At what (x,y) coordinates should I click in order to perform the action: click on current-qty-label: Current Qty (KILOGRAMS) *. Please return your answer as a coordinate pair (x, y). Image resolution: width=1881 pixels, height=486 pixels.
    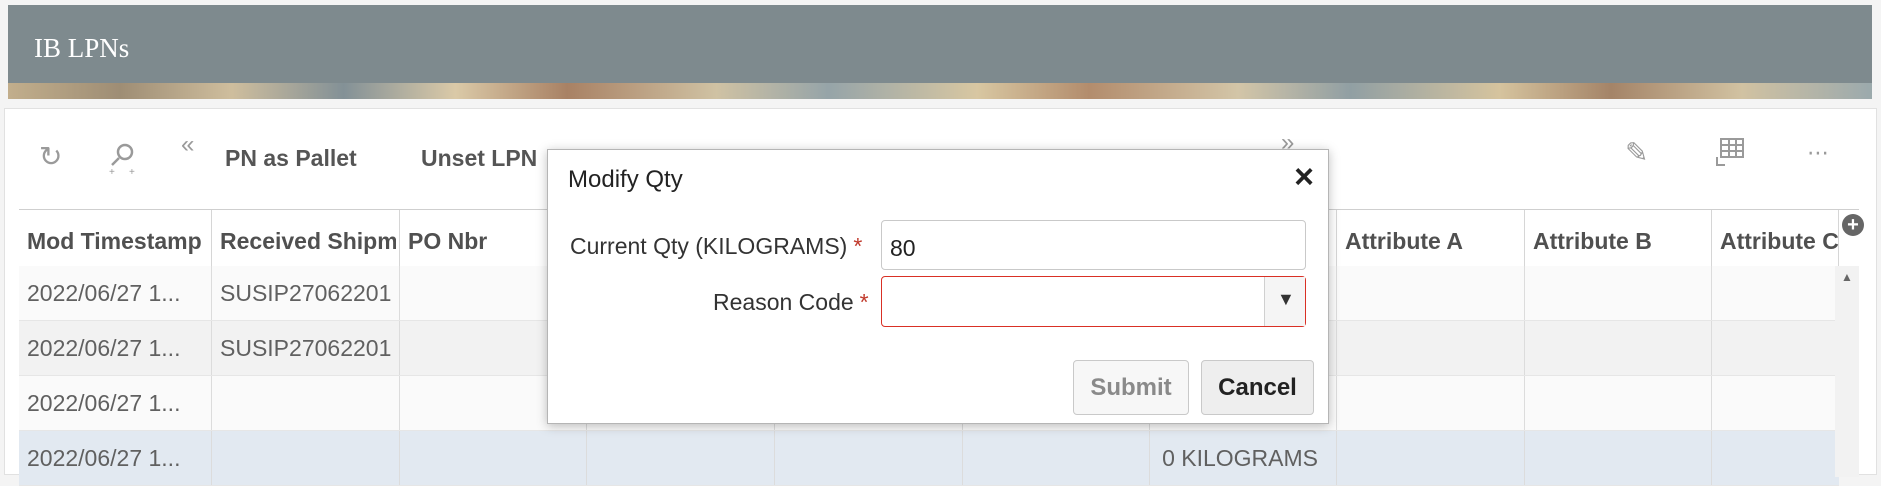
    Looking at the image, I should click on (716, 246).